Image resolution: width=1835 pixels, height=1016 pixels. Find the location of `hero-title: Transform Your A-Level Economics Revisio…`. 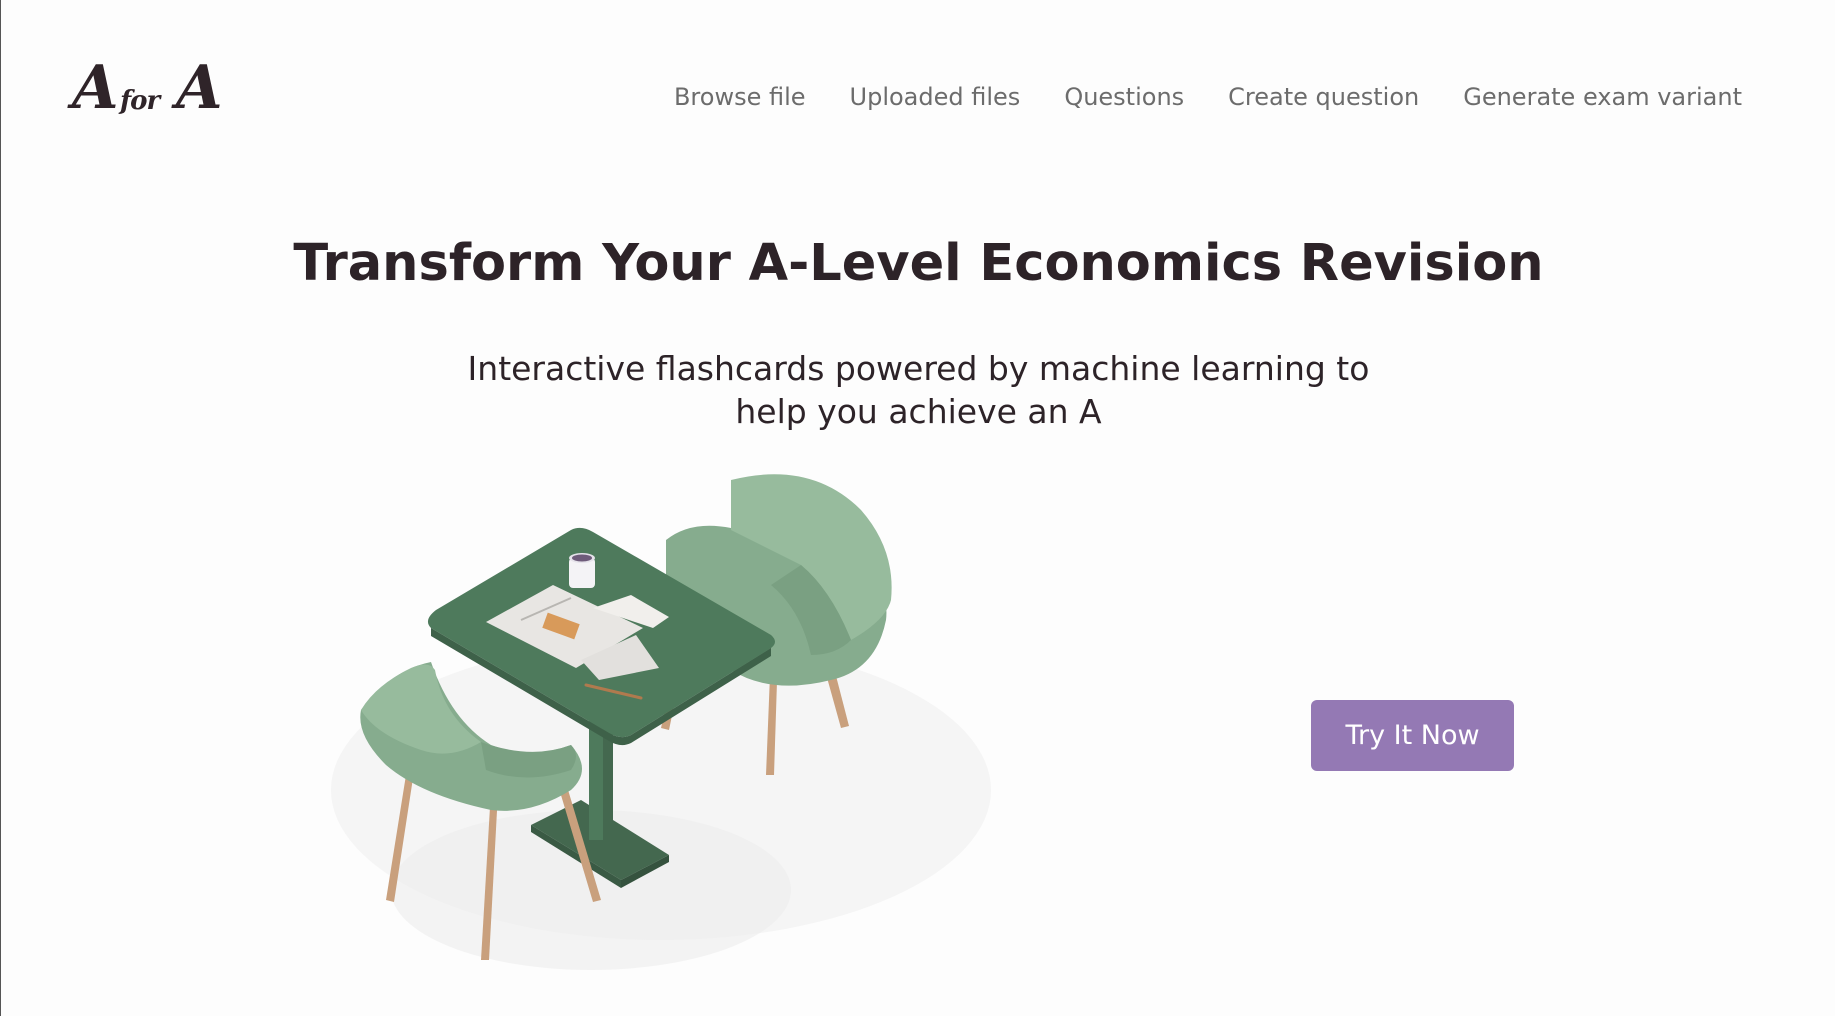

hero-title: Transform Your A-Level Economics Revisio… is located at coordinates (918, 263).